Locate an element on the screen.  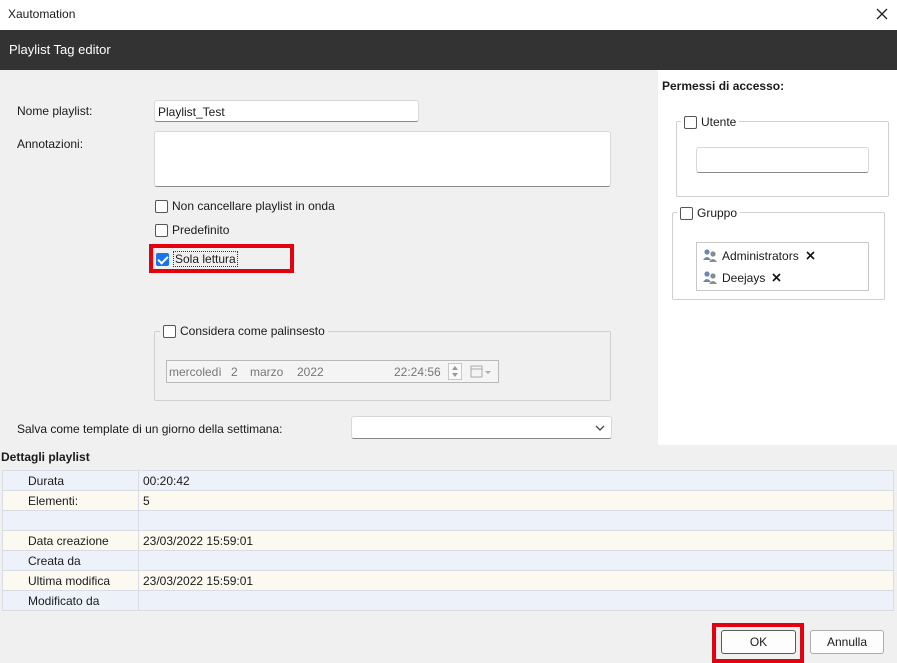
time-spinner is located at coordinates (455, 371).